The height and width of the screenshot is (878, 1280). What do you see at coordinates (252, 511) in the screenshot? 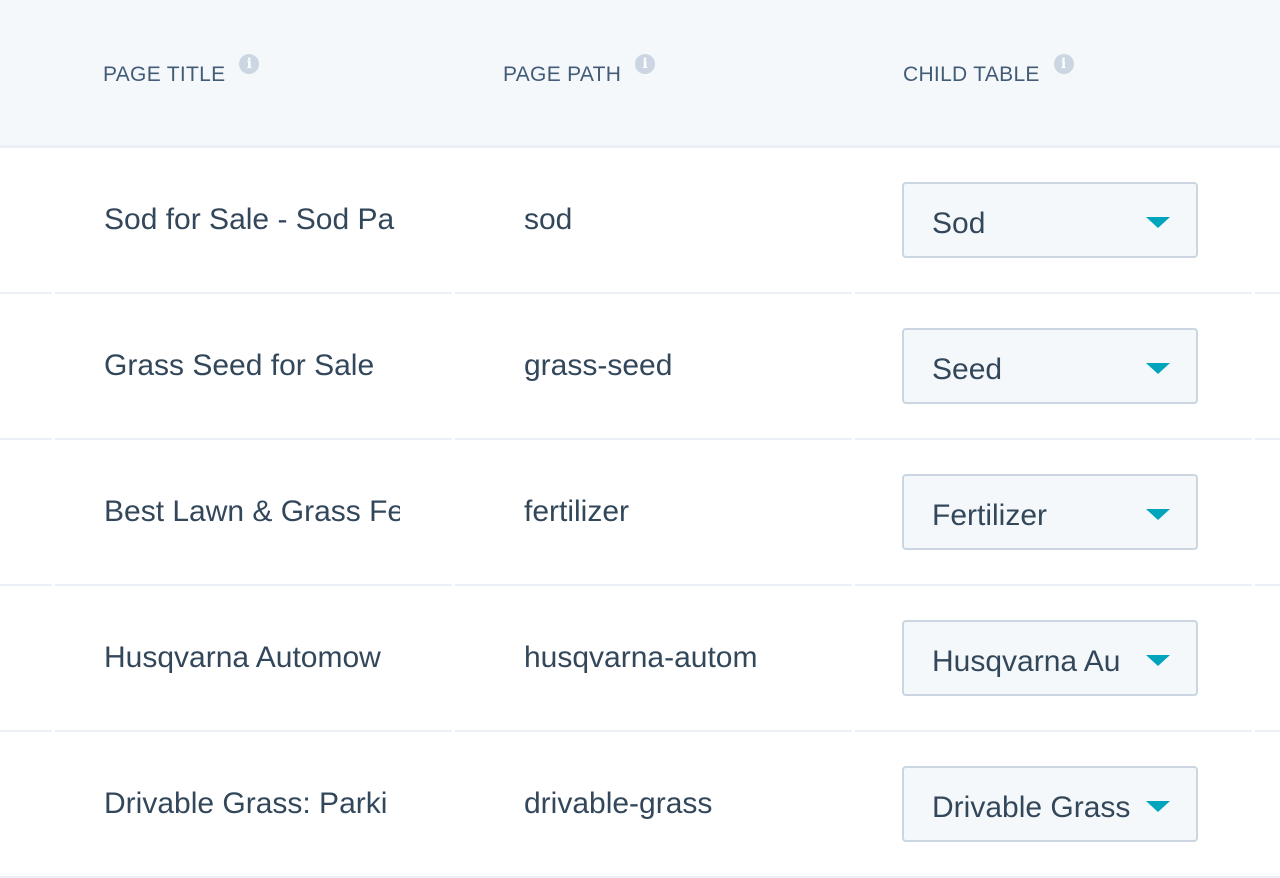
I see `page-title-cell: Best Lawn & Grass Fe` at bounding box center [252, 511].